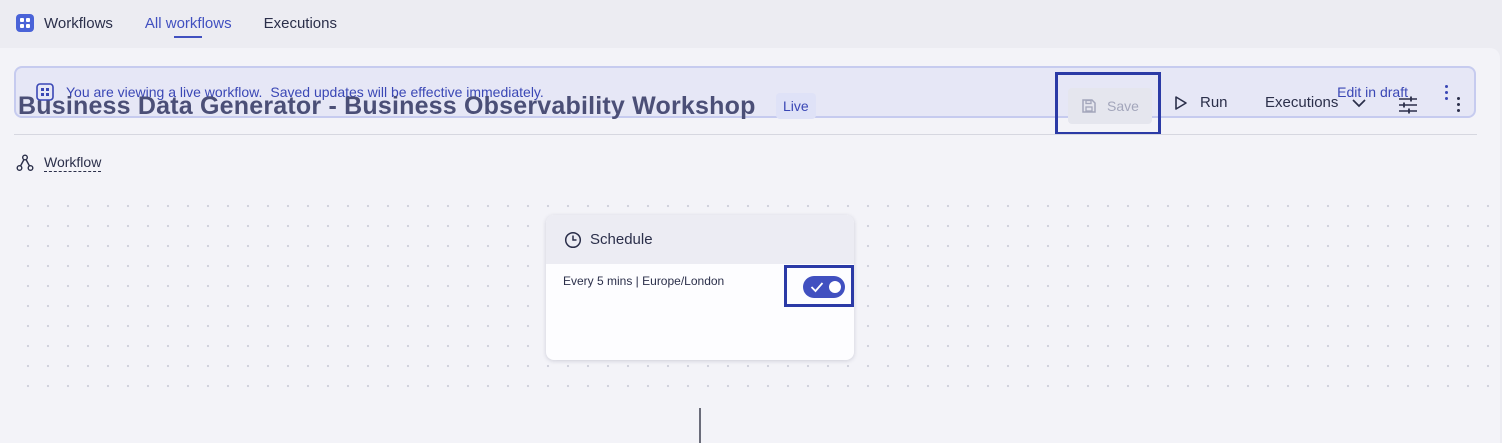 The width and height of the screenshot is (1502, 443). I want to click on node-connector-line, so click(700, 425).